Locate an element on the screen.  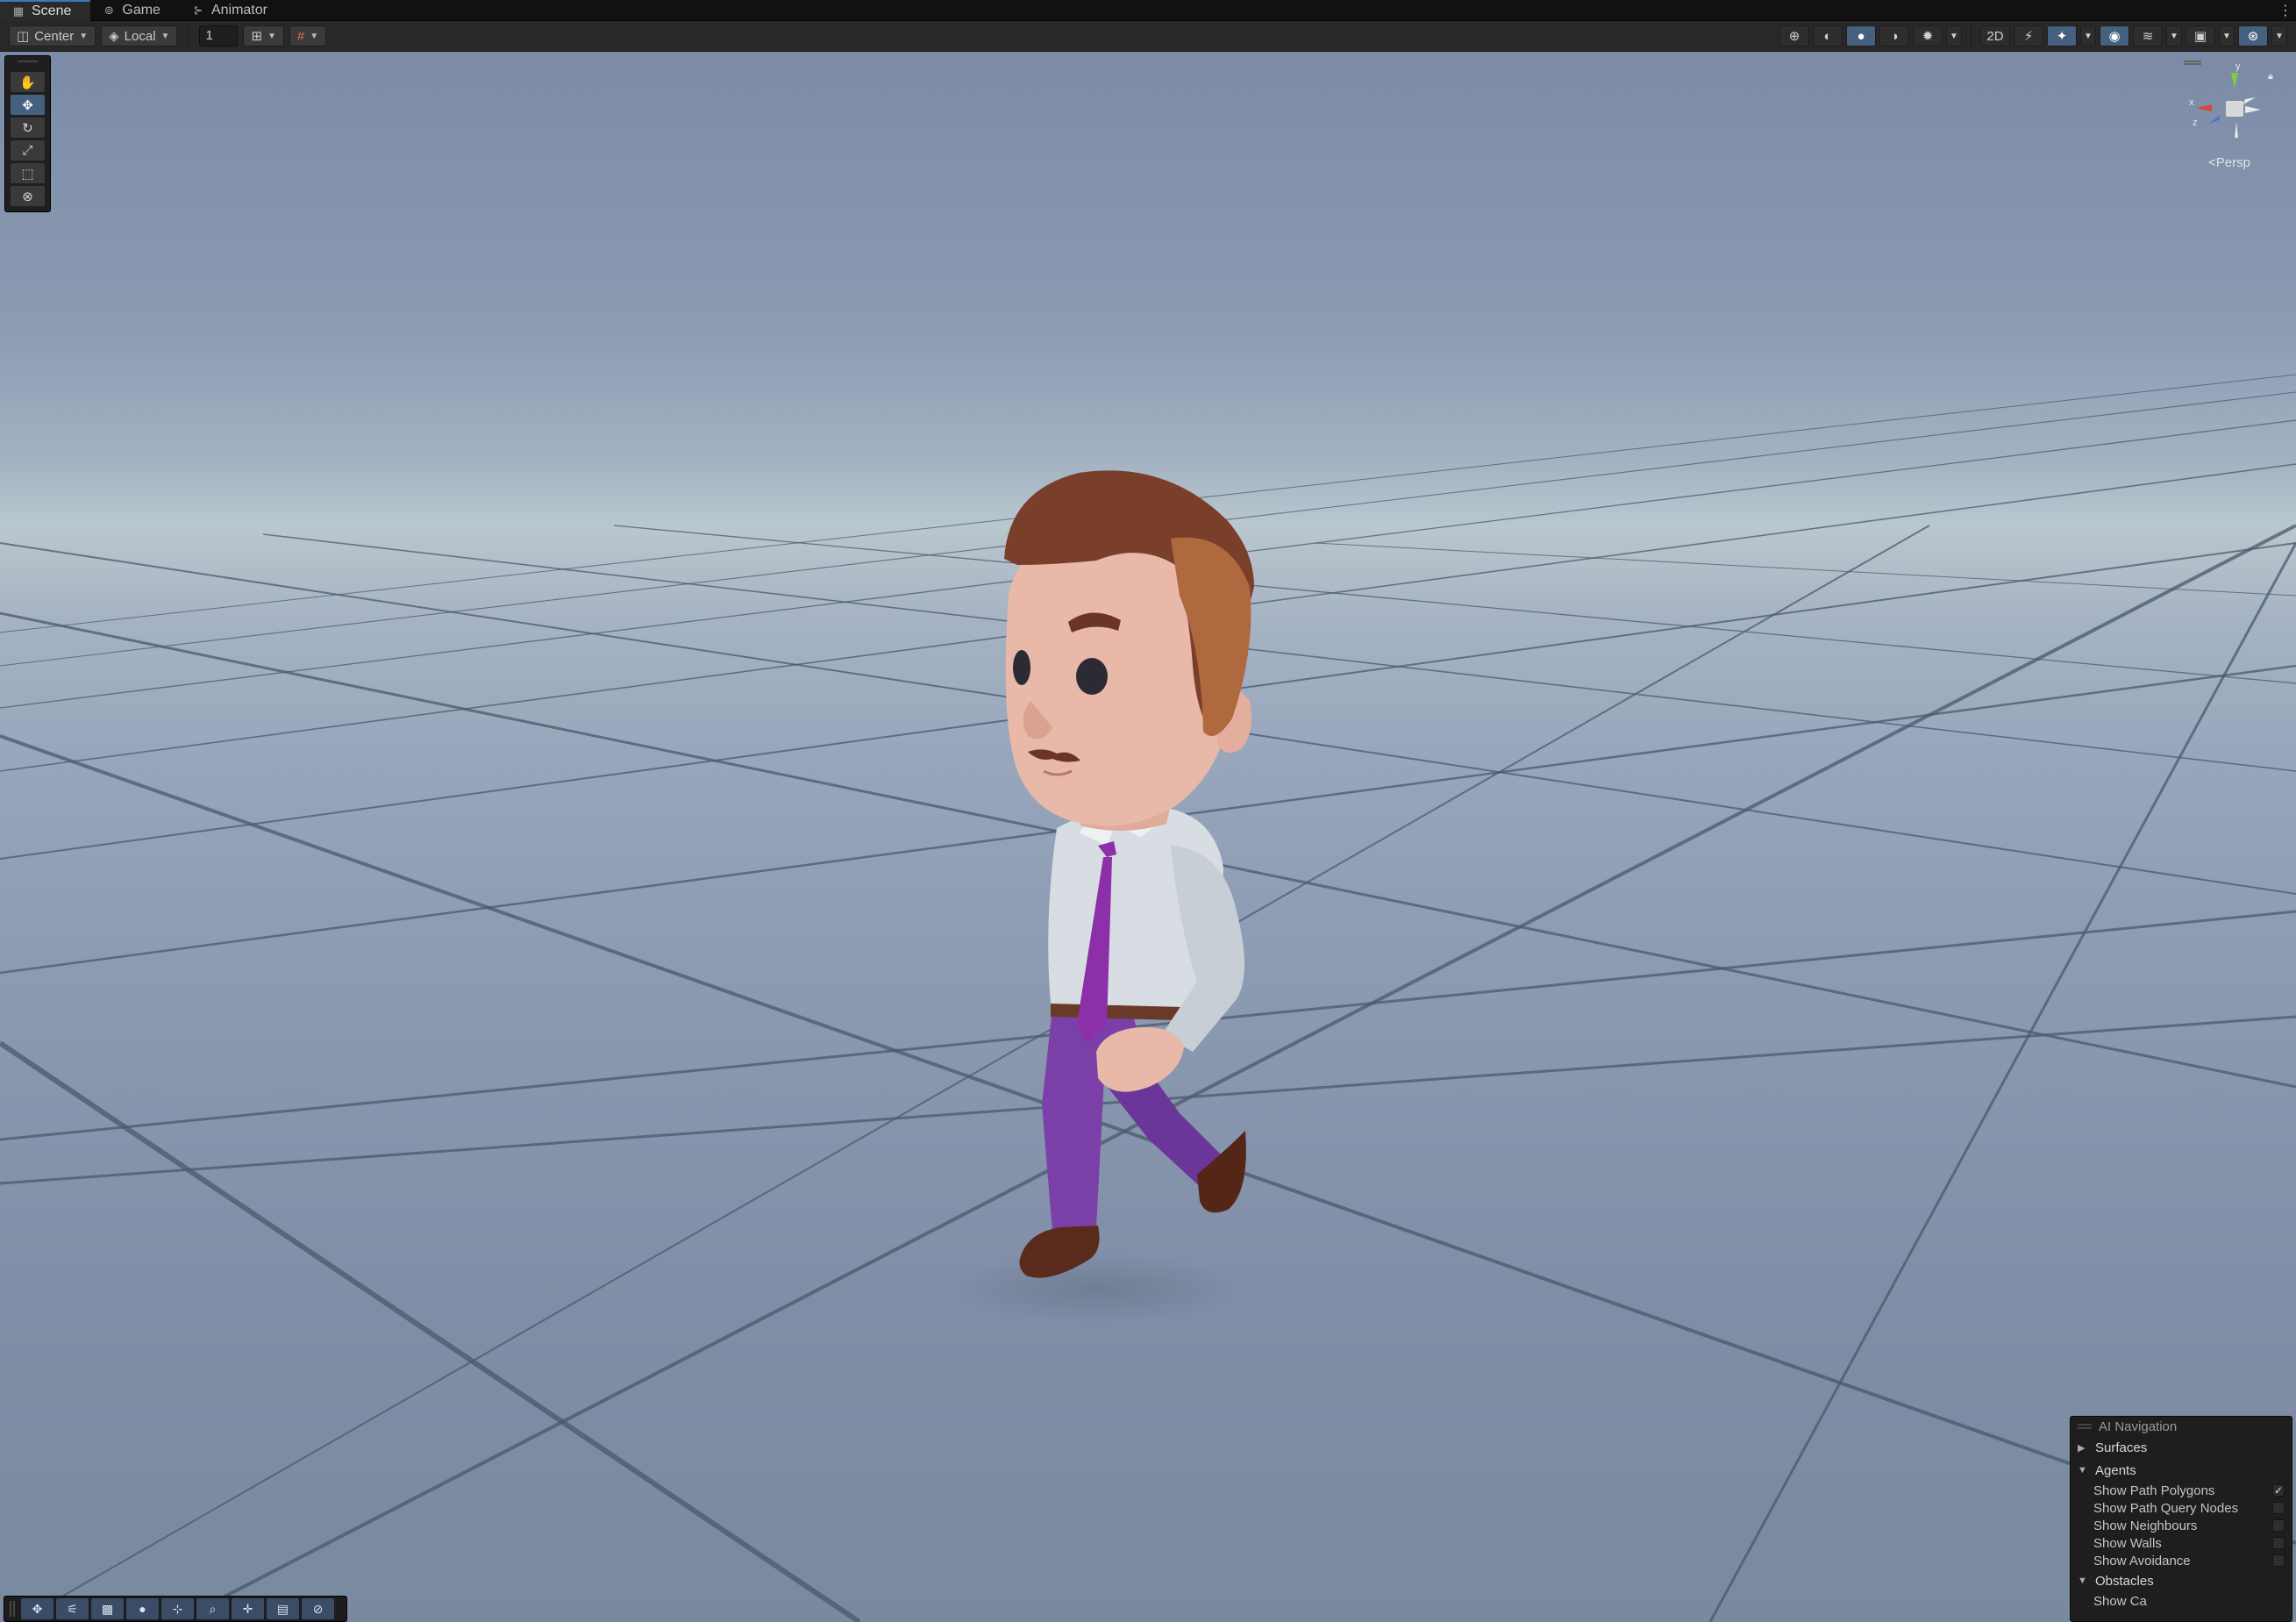
option-label: Show Avoidance is located at coordinates (2142, 1560).